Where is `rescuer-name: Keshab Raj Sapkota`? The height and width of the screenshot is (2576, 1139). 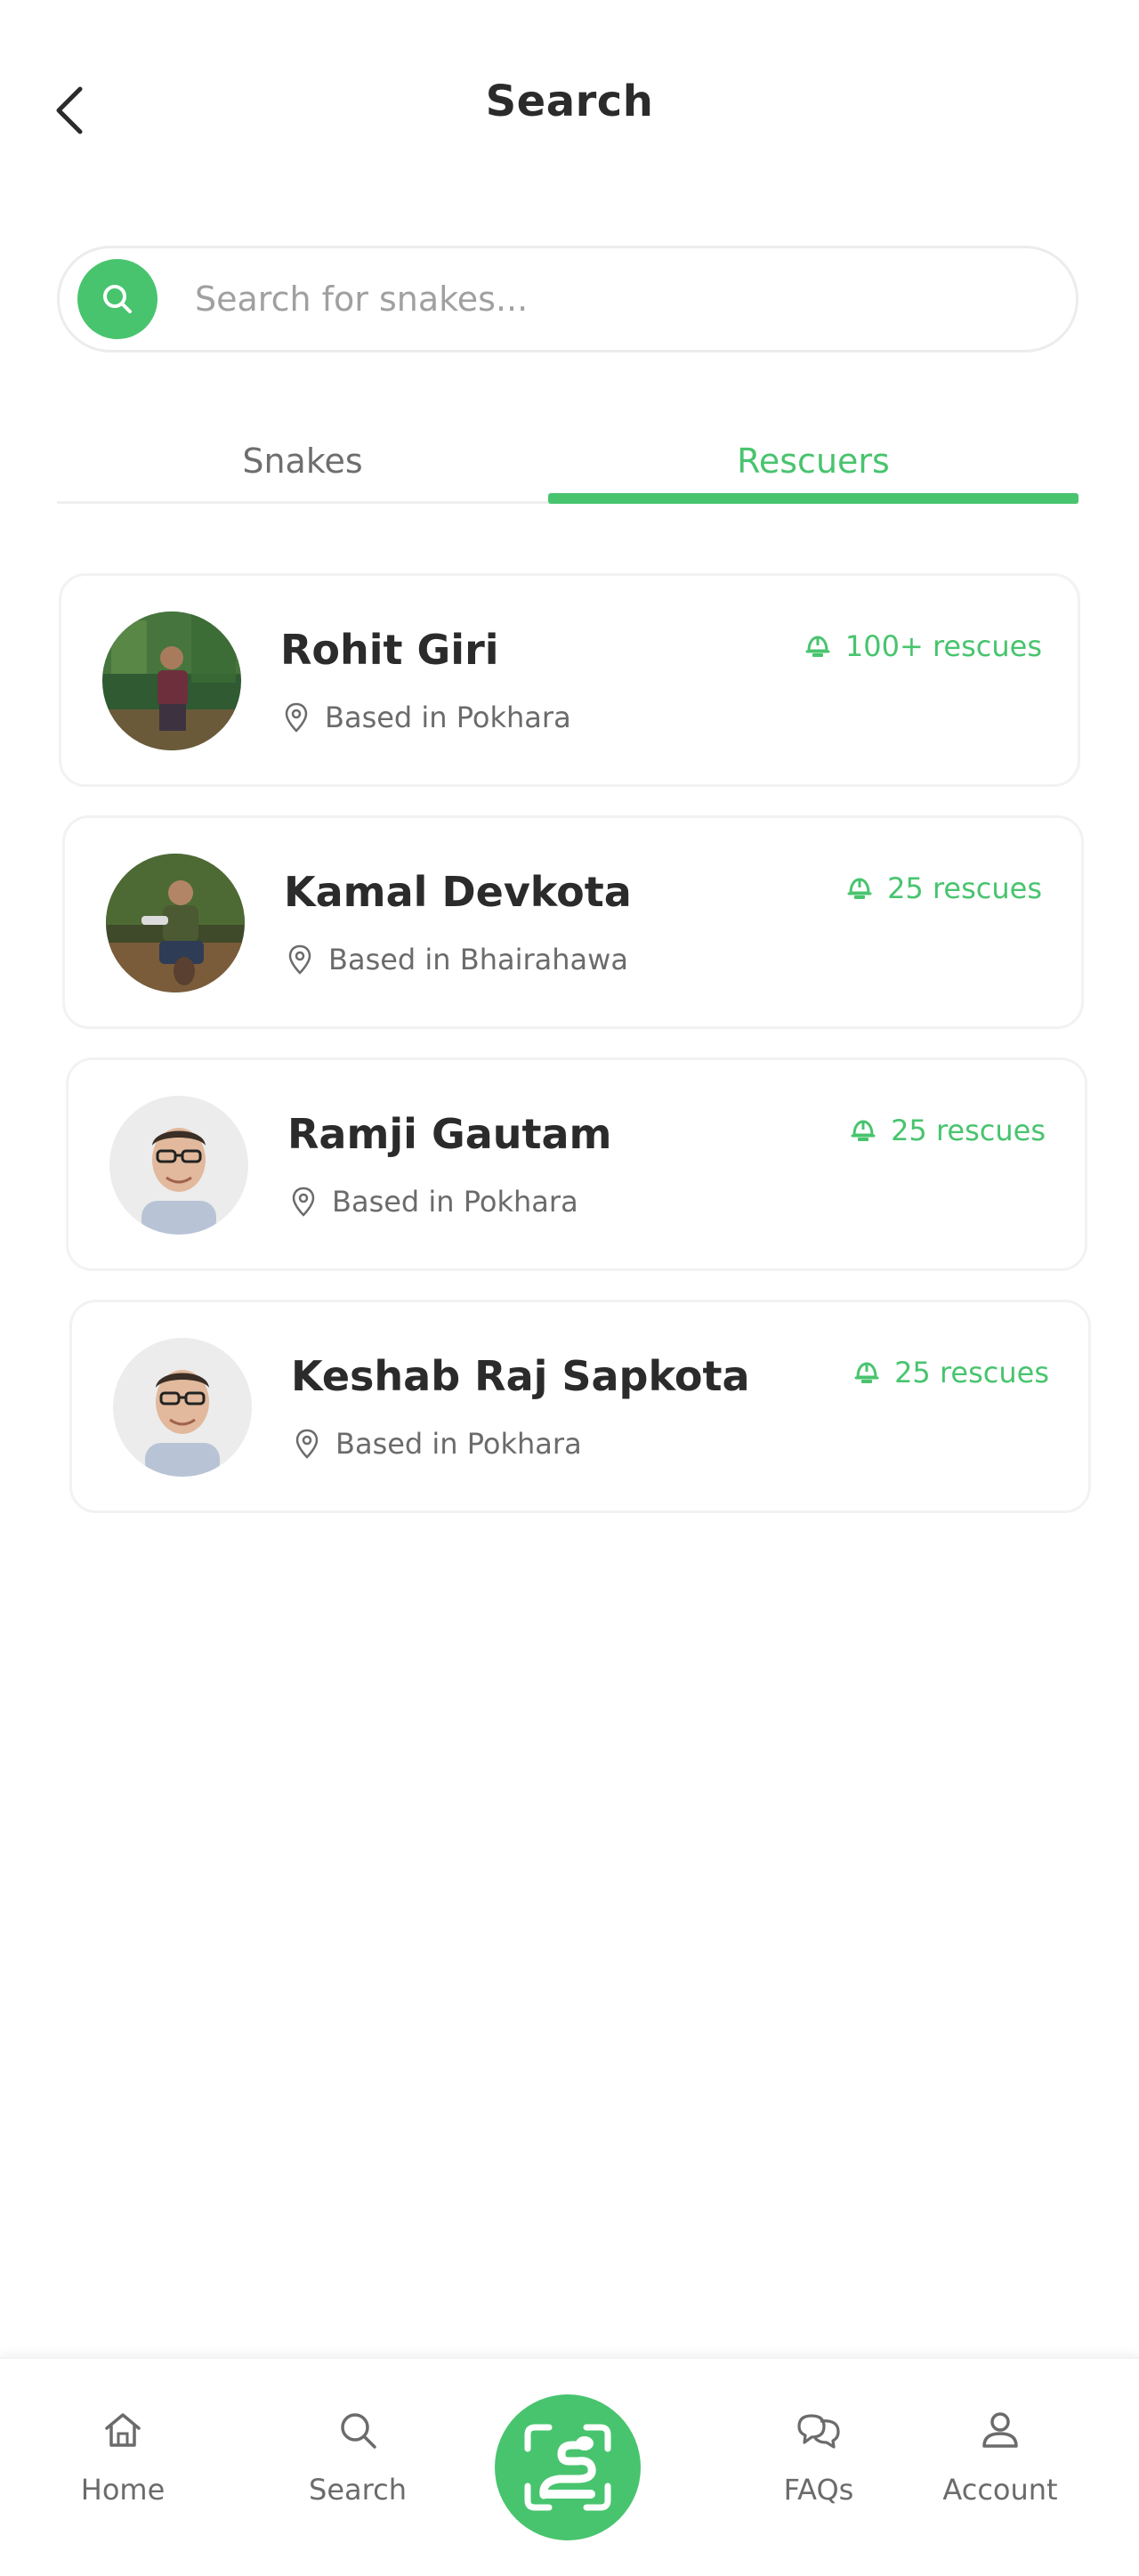 rescuer-name: Keshab Raj Sapkota is located at coordinates (521, 1376).